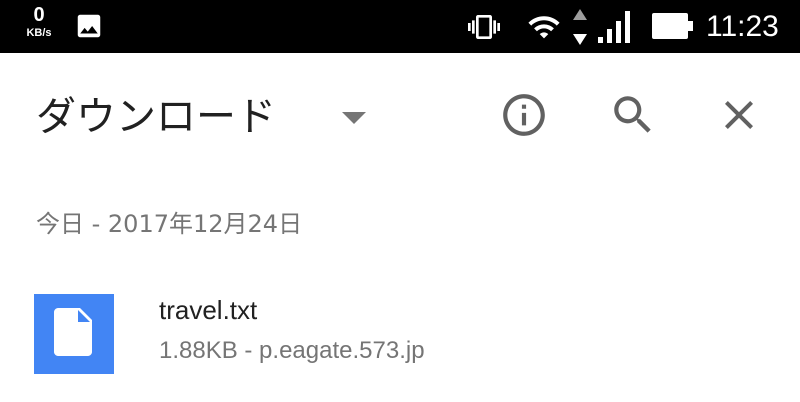 The width and height of the screenshot is (800, 402). What do you see at coordinates (208, 310) in the screenshot?
I see `file-name: travel.txt` at bounding box center [208, 310].